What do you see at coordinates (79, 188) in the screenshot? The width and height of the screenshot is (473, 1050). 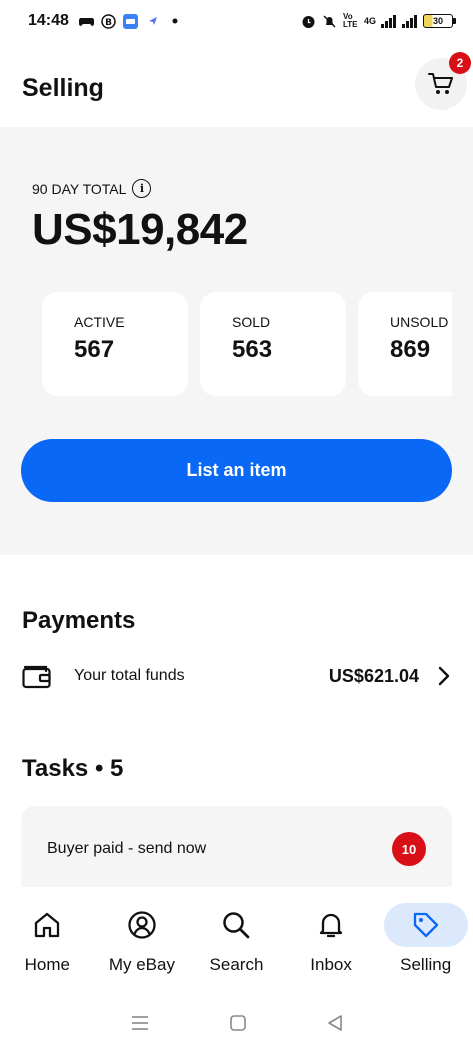 I see `total-label: 90 DAY TOTAL` at bounding box center [79, 188].